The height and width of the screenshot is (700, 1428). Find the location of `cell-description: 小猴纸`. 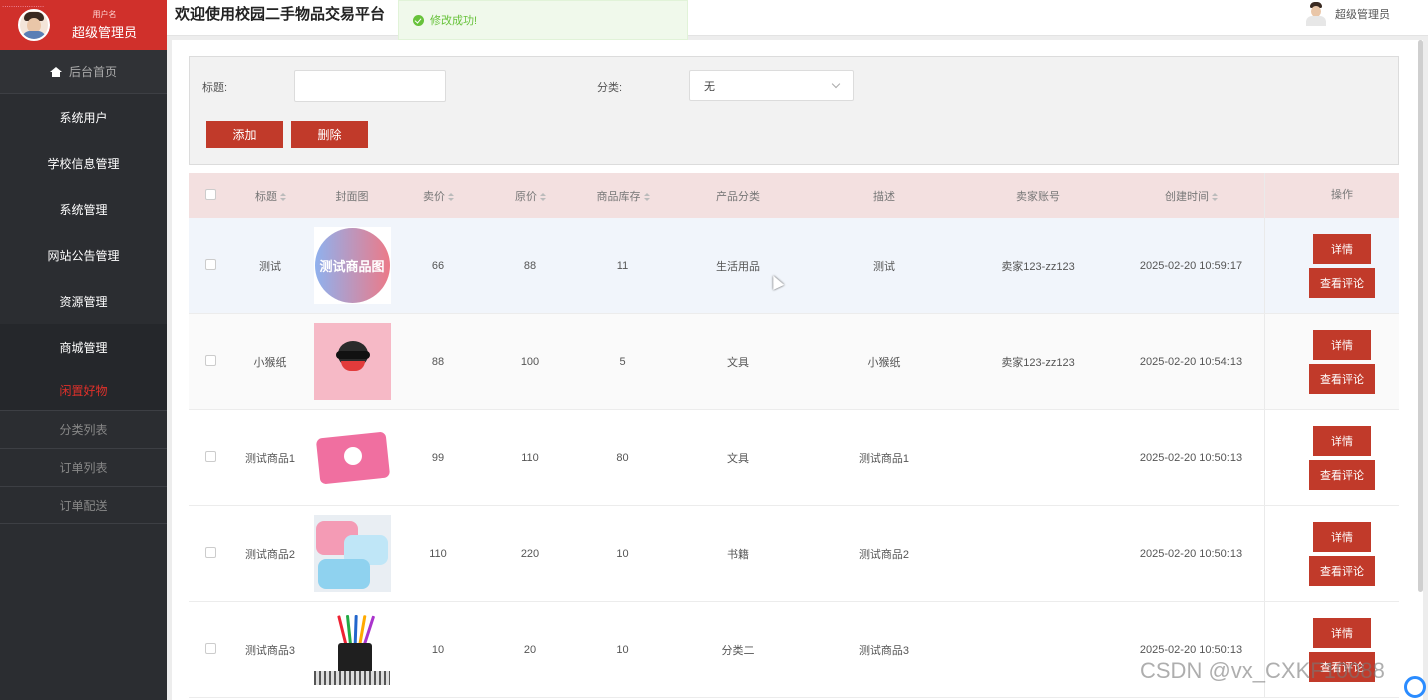

cell-description: 小猴纸 is located at coordinates (884, 362).